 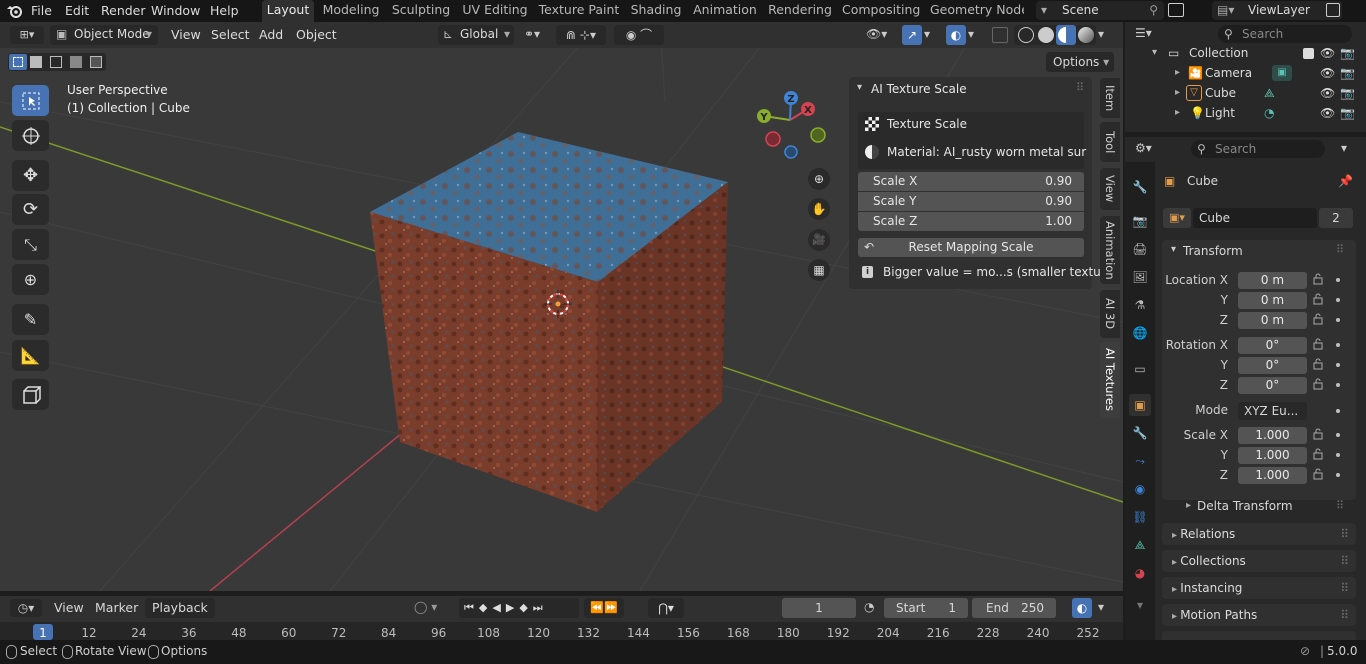 What do you see at coordinates (1176, 10) in the screenshot?
I see `new-scene-icon` at bounding box center [1176, 10].